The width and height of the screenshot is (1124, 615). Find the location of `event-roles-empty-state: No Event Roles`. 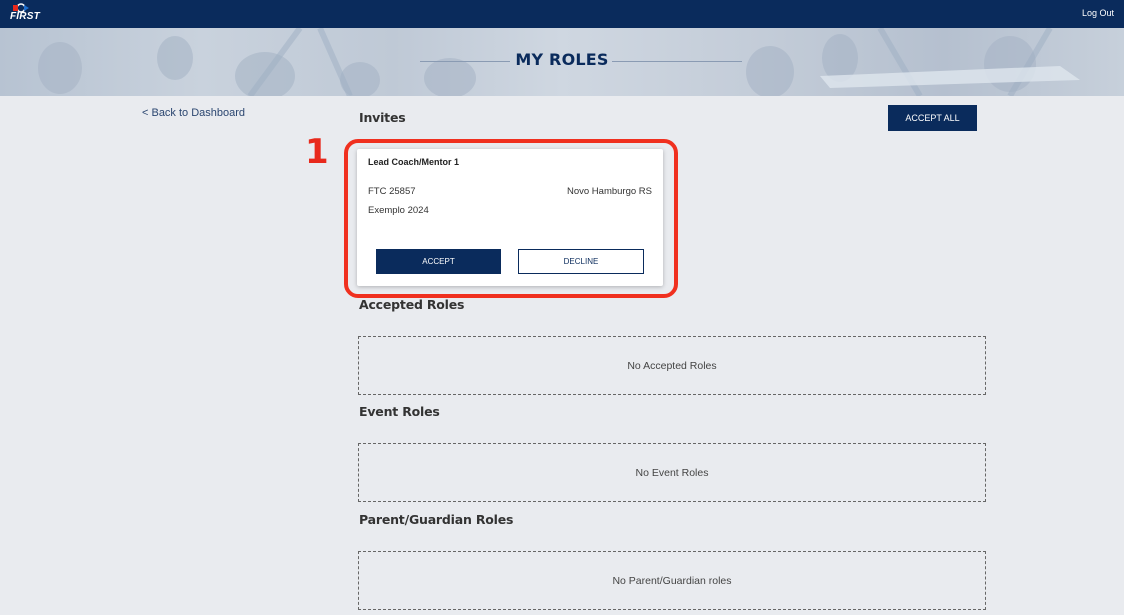

event-roles-empty-state: No Event Roles is located at coordinates (672, 472).